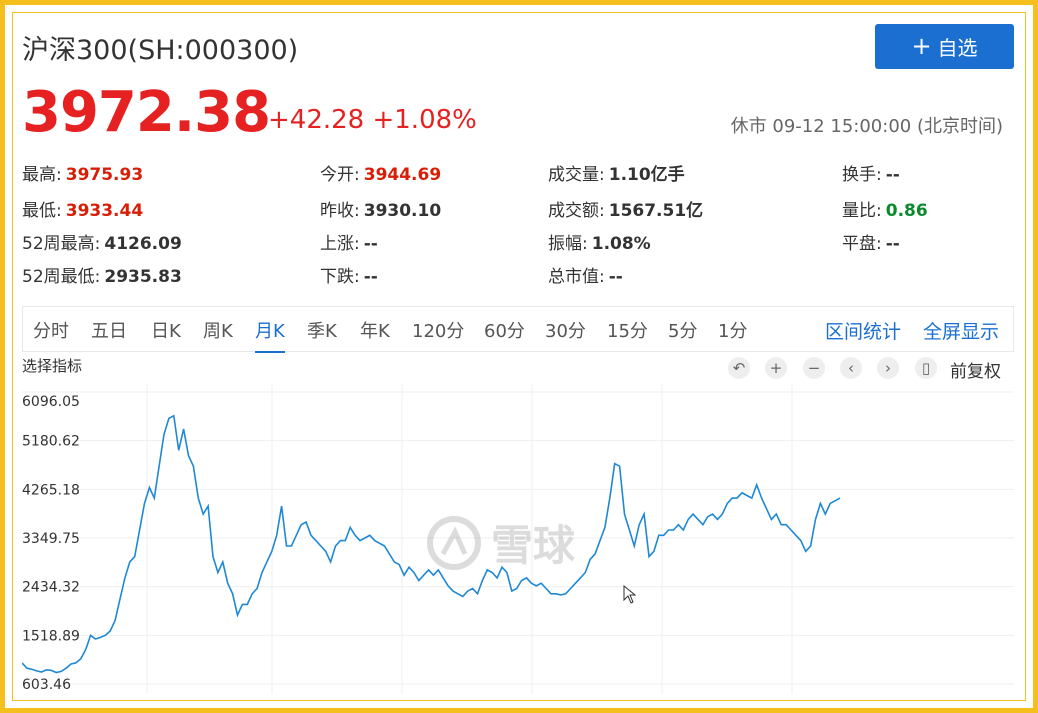 This screenshot has height=713, width=1038. What do you see at coordinates (102, 241) in the screenshot?
I see `stat-52w-high: 52周最高: 4126.09` at bounding box center [102, 241].